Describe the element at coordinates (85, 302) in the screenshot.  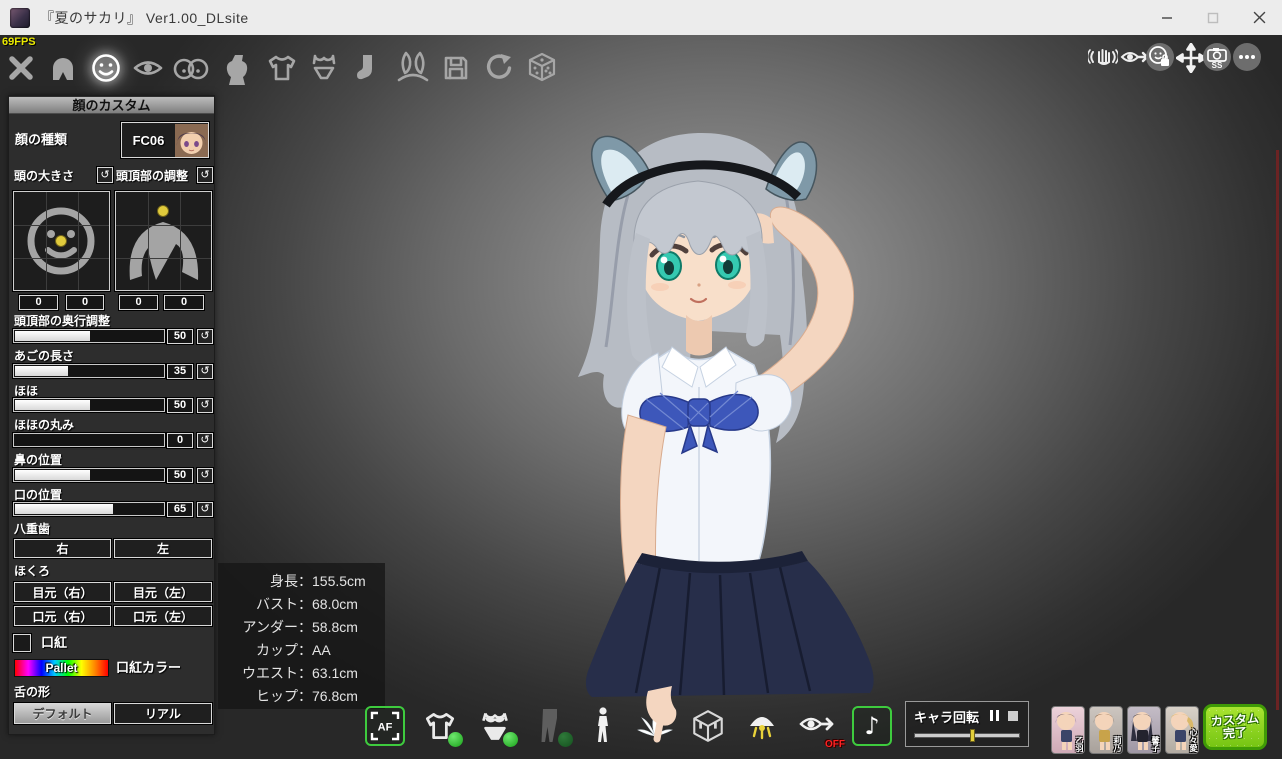
I see `head-size-y-value: 0` at that location.